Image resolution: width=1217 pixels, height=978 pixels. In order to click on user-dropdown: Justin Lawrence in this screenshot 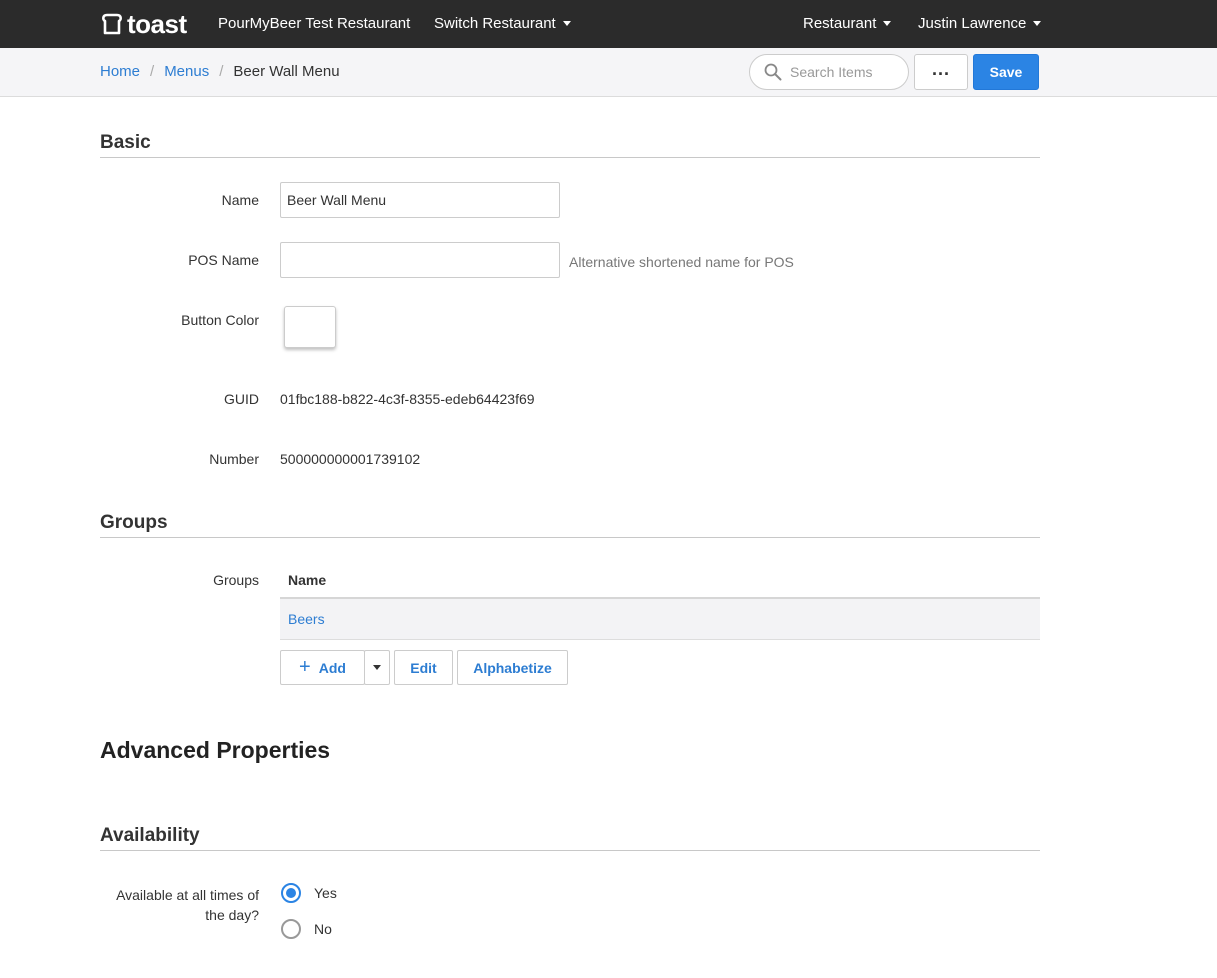, I will do `click(980, 24)`.